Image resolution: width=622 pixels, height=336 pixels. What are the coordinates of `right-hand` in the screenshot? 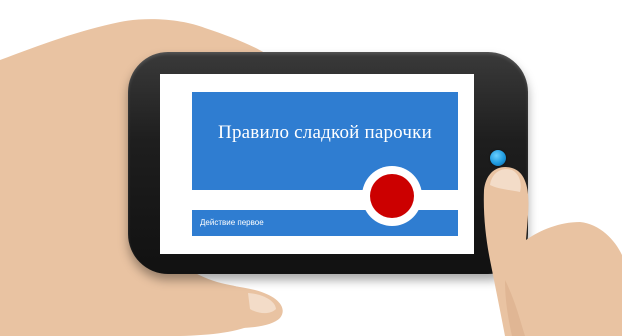 It's located at (552, 251).